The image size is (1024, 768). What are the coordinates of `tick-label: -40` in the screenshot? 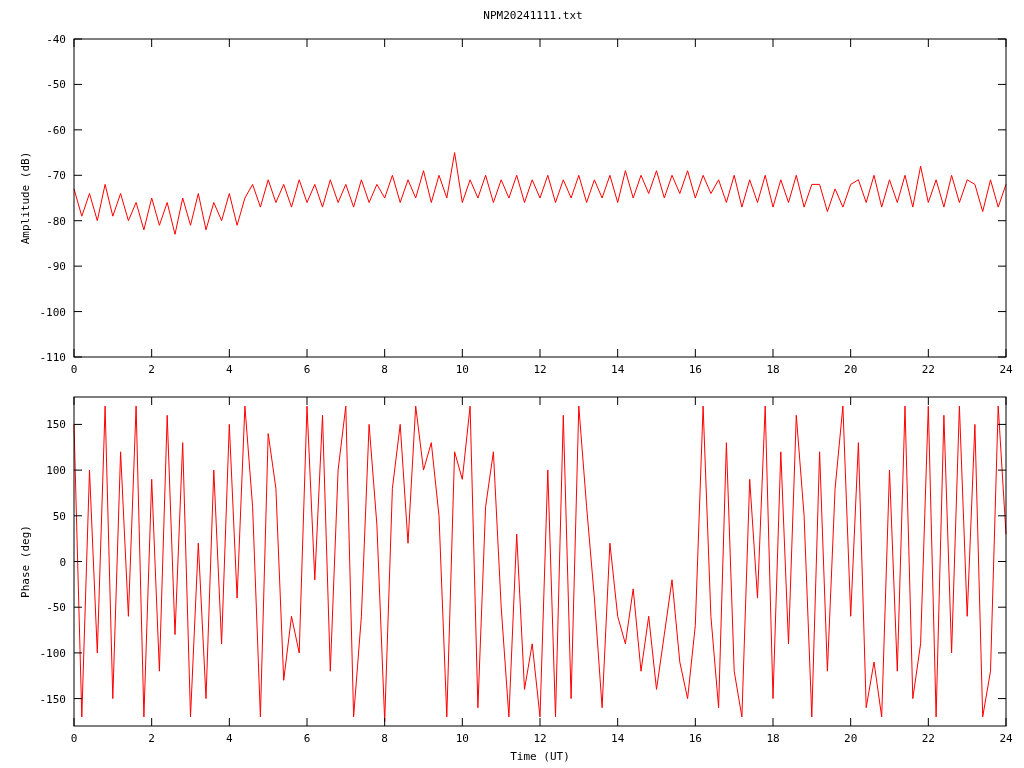 It's located at (56, 39).